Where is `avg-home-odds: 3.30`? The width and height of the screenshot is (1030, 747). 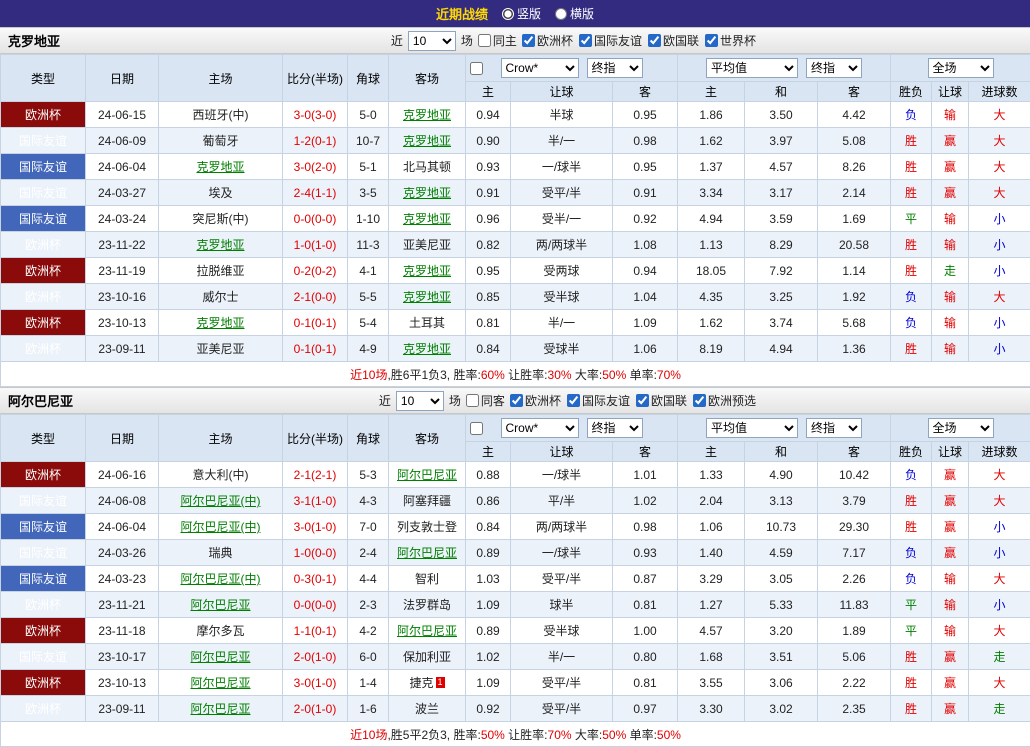 avg-home-odds: 3.30 is located at coordinates (711, 709).